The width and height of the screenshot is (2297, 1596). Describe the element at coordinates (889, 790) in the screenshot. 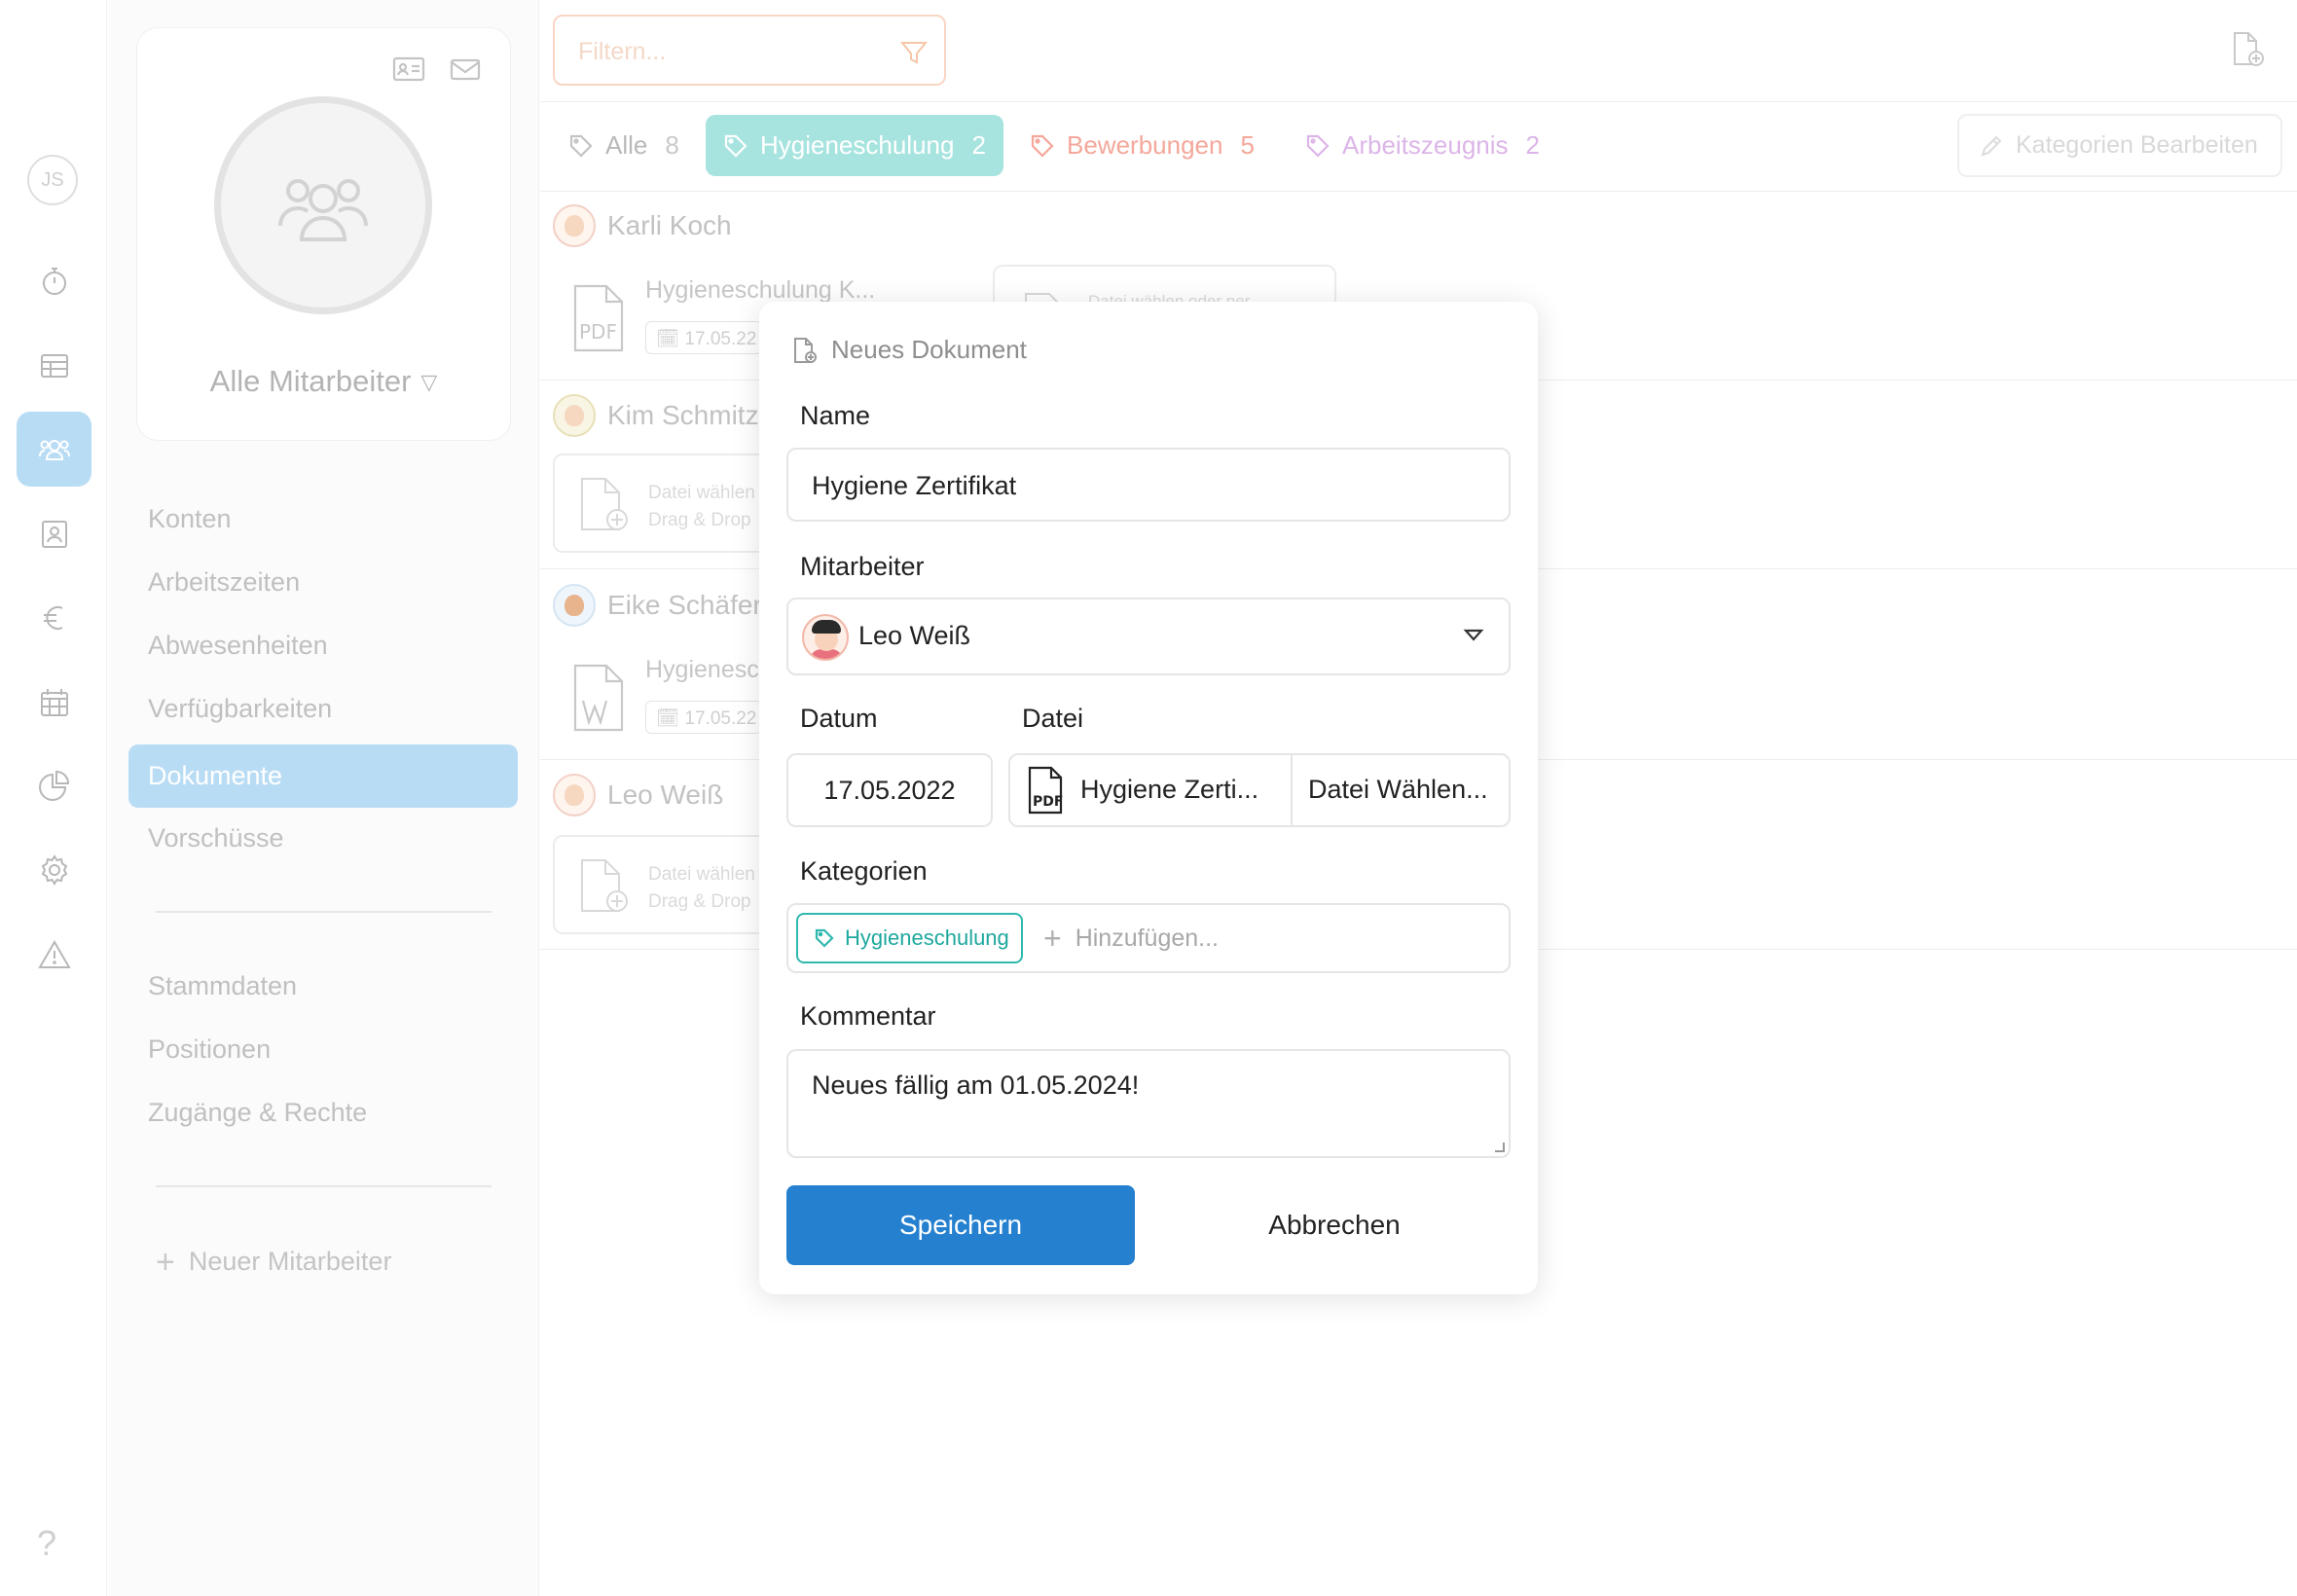

I see `date-field: 17.05.2022` at that location.